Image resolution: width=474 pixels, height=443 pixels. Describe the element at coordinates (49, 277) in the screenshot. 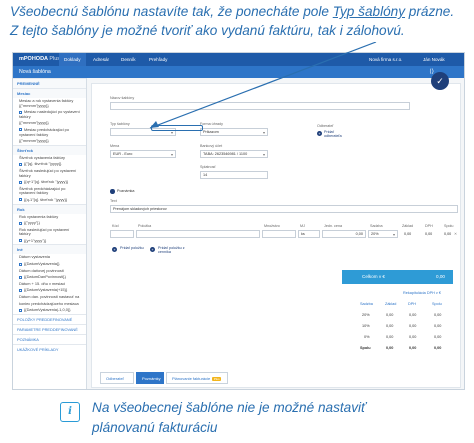

I see `list-item: {{DatumDanPovinnosti}}` at that location.